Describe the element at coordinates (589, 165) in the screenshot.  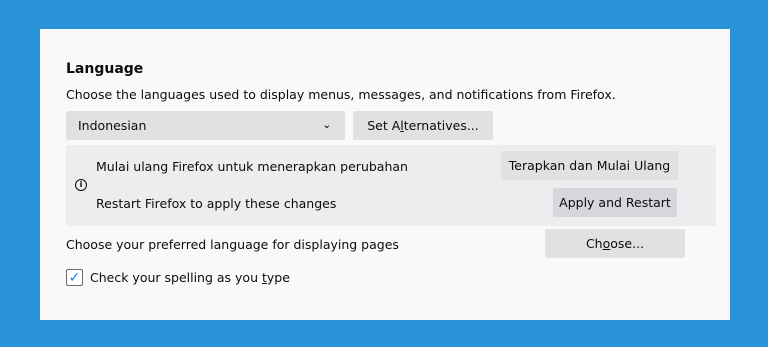
I see `apply-and-restart-localized-button: Terapkan dan Mulai Ulang` at that location.